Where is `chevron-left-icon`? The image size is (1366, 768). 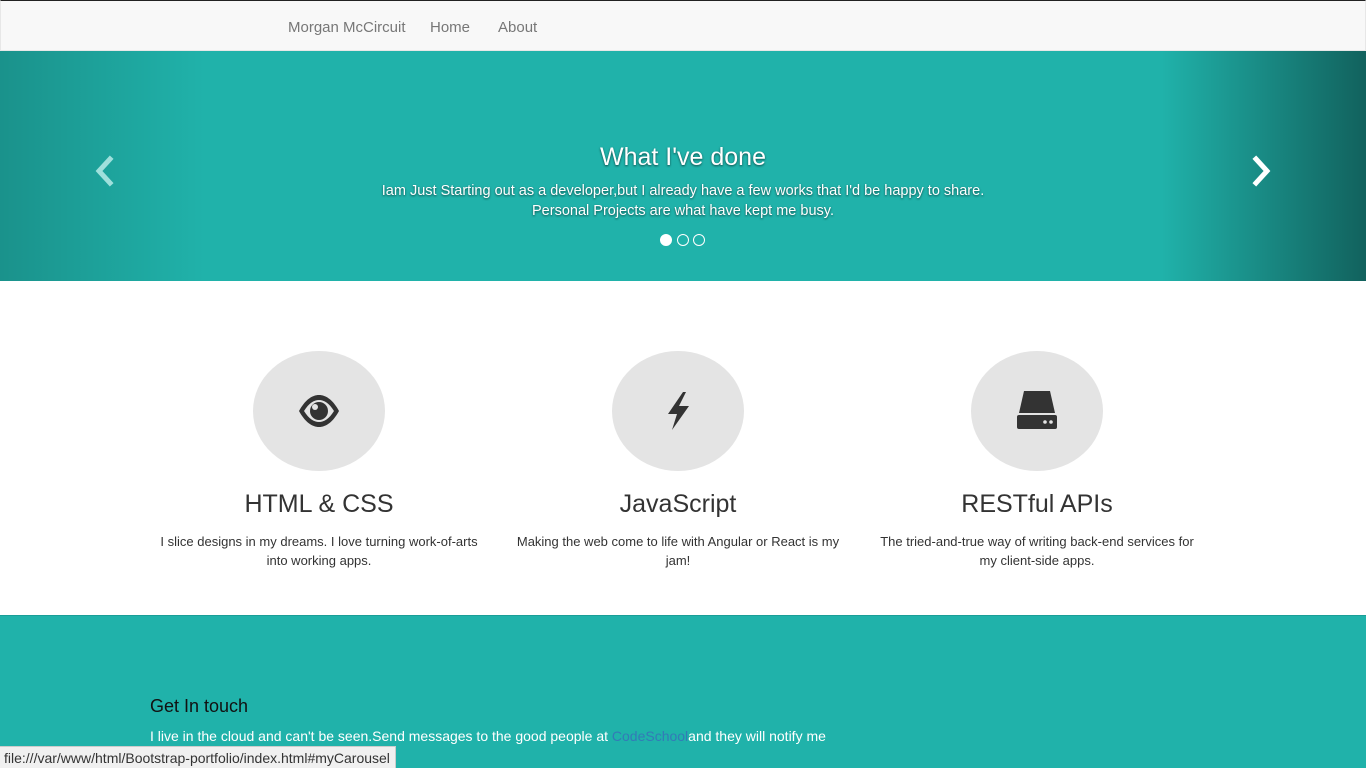
chevron-left-icon is located at coordinates (104, 171).